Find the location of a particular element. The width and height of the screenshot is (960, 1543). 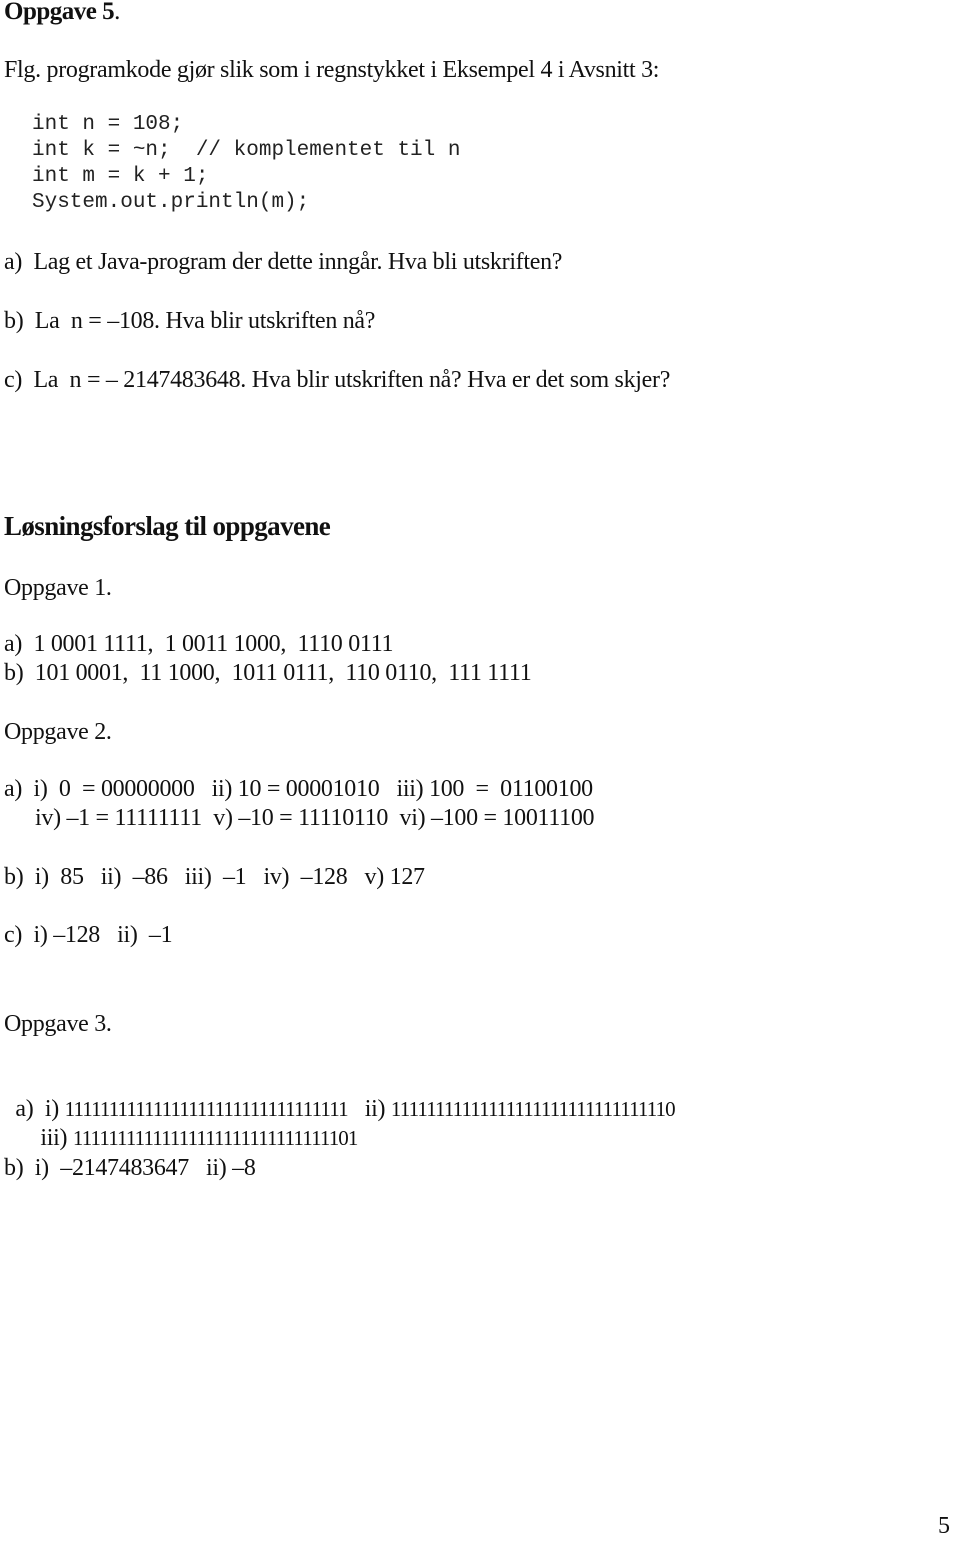

exercise-1-title: Oppgave 1. is located at coordinates (58, 588).